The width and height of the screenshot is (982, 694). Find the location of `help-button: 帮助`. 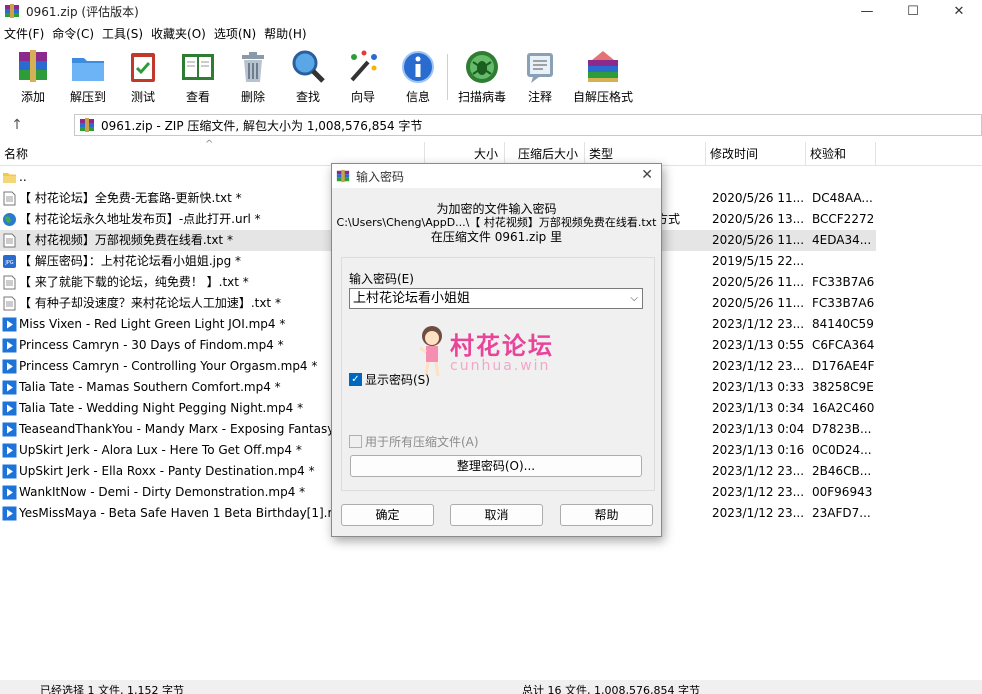

help-button: 帮助 is located at coordinates (606, 515).